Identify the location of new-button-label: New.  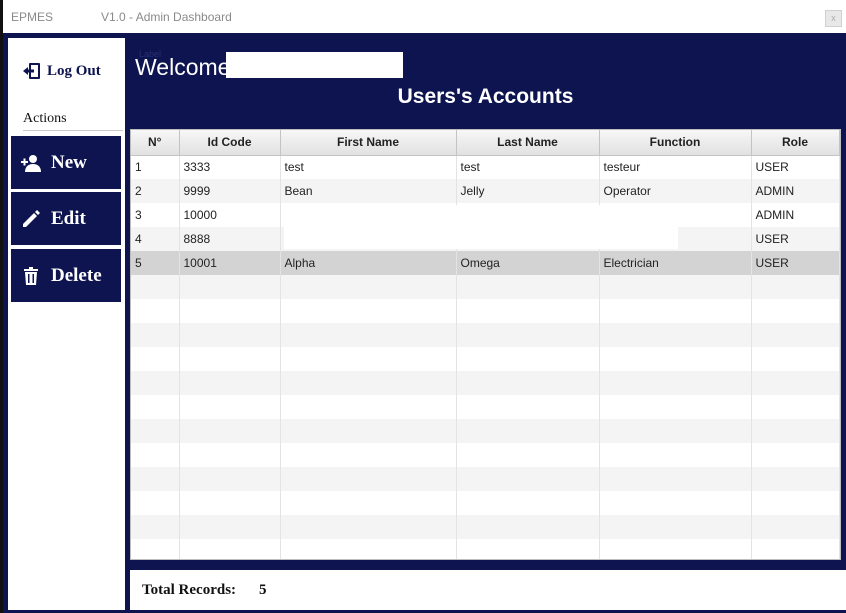
(69, 162).